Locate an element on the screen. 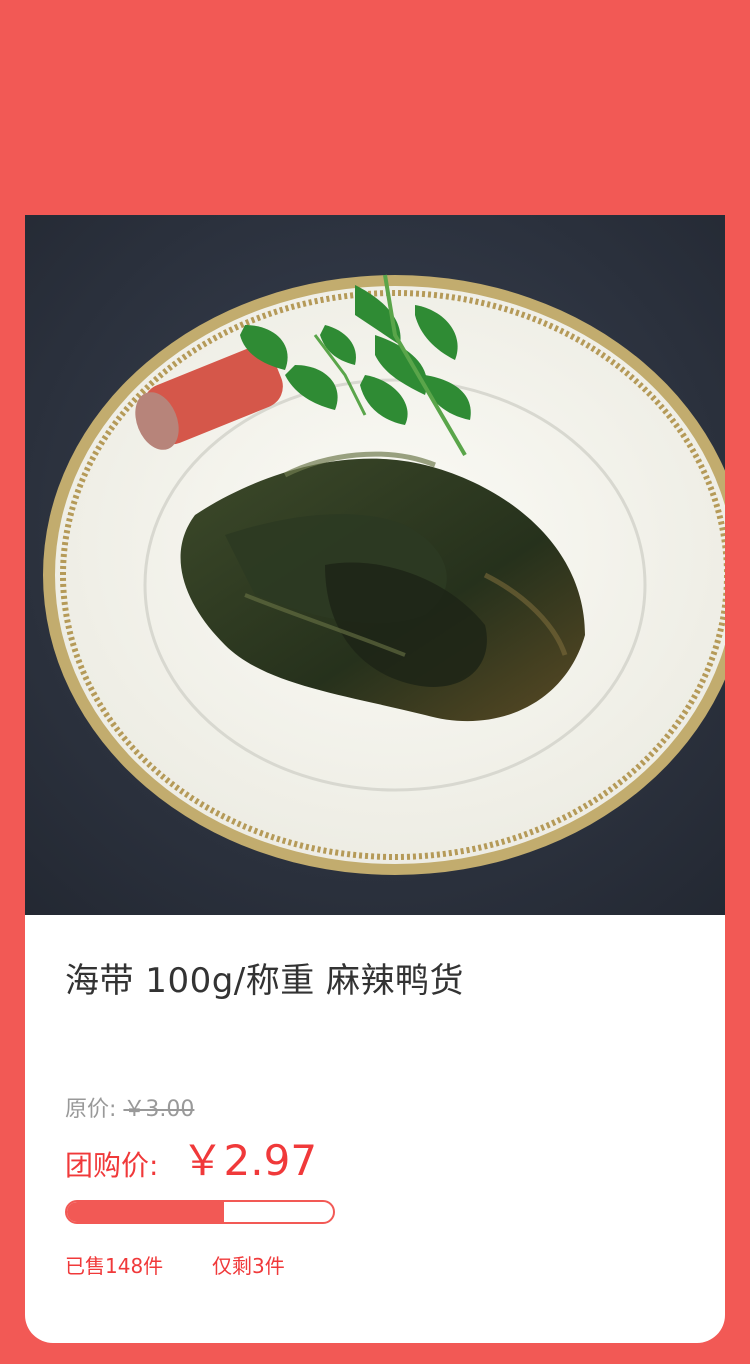 The height and width of the screenshot is (1364, 750). remaining-count: 仅剩3件 is located at coordinates (248, 1266).